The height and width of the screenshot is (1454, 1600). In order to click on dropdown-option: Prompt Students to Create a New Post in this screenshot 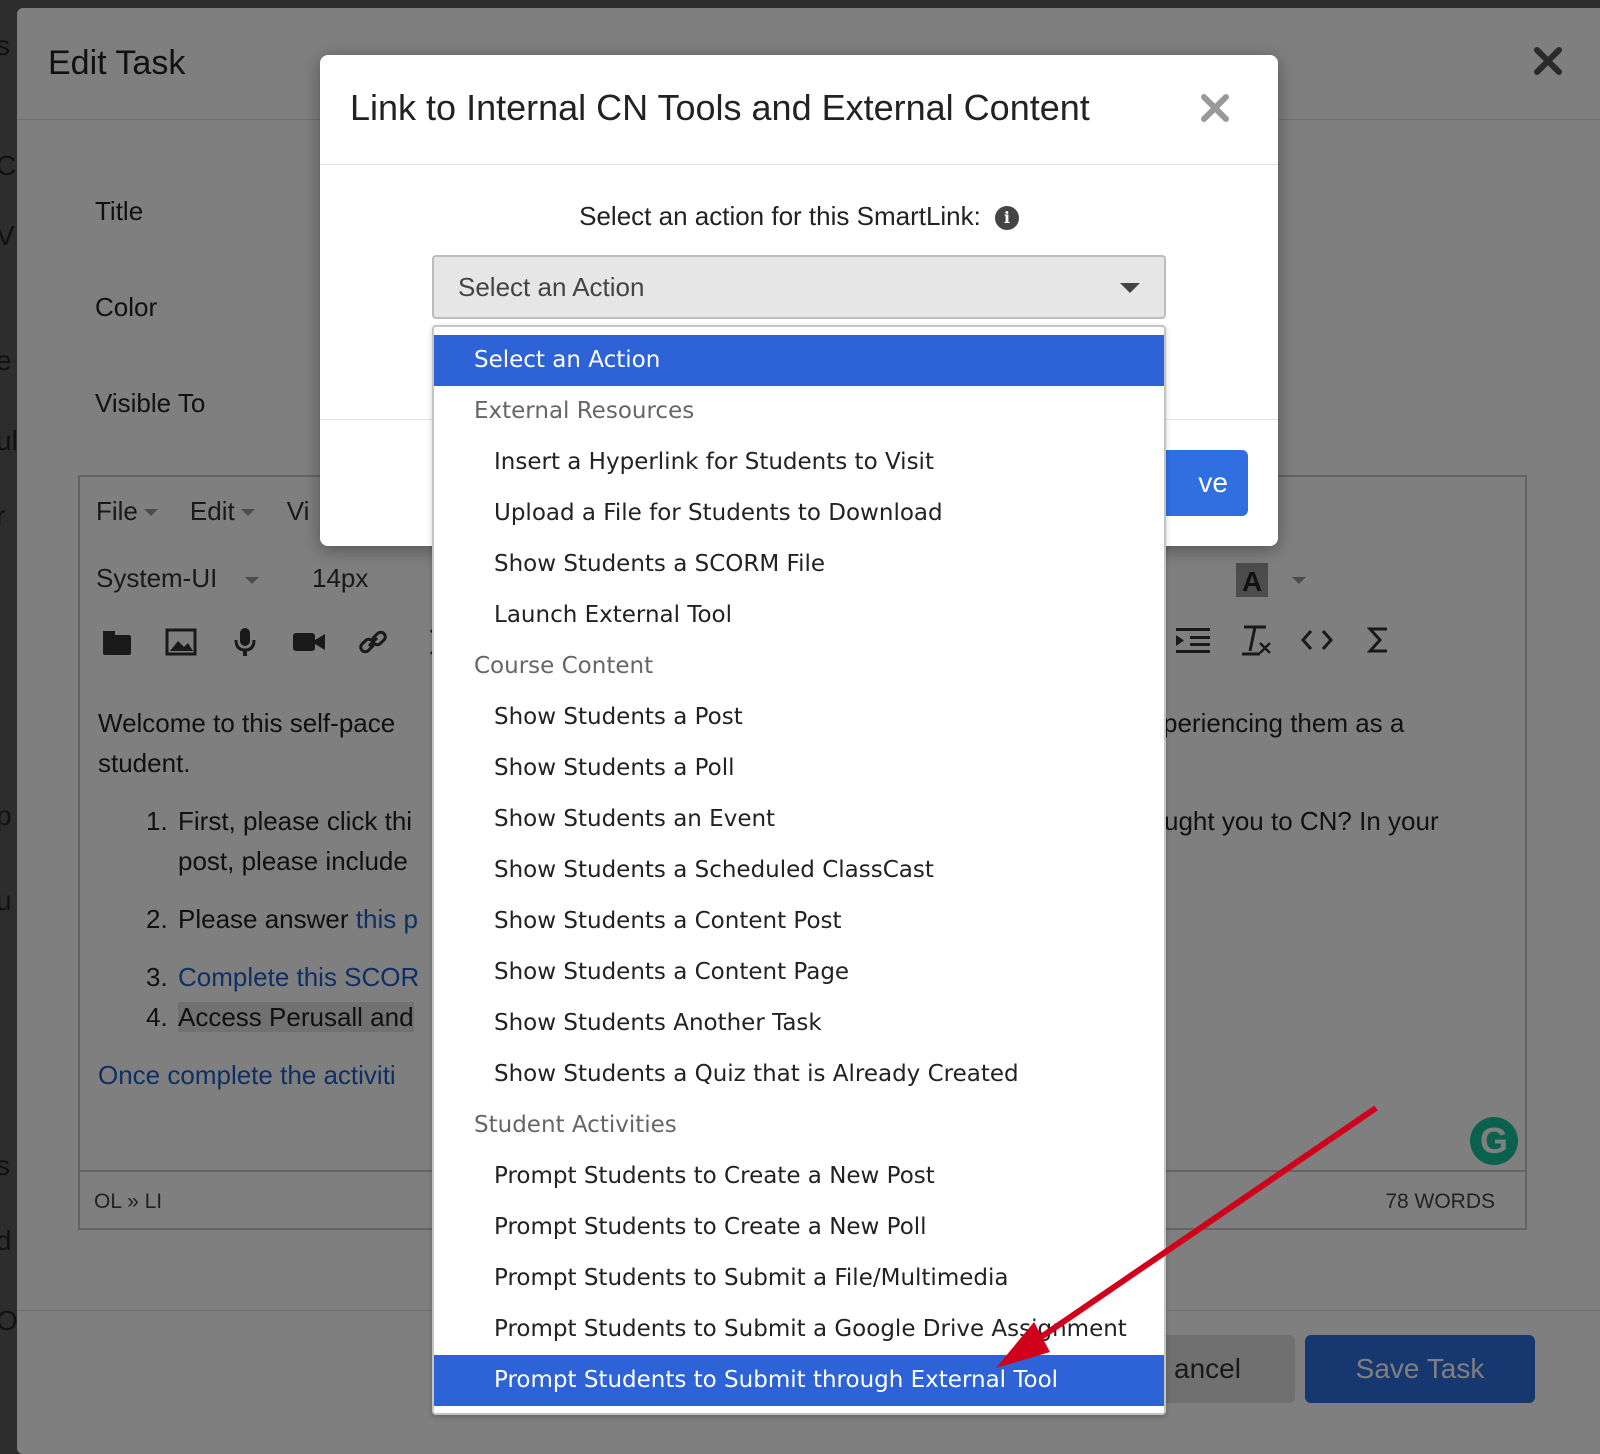, I will do `click(799, 1176)`.